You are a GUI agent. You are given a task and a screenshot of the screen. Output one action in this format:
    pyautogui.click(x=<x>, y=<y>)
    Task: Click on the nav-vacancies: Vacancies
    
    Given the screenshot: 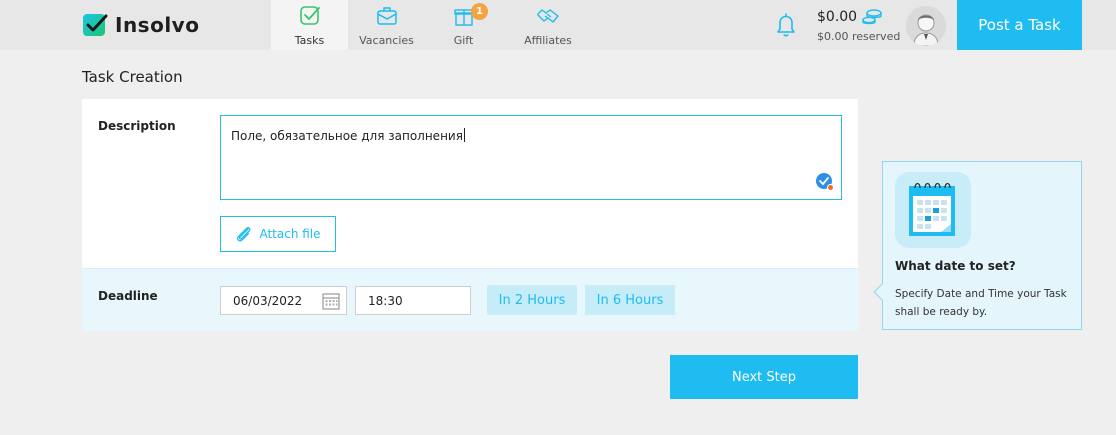 What is the action you would take?
    pyautogui.click(x=386, y=25)
    